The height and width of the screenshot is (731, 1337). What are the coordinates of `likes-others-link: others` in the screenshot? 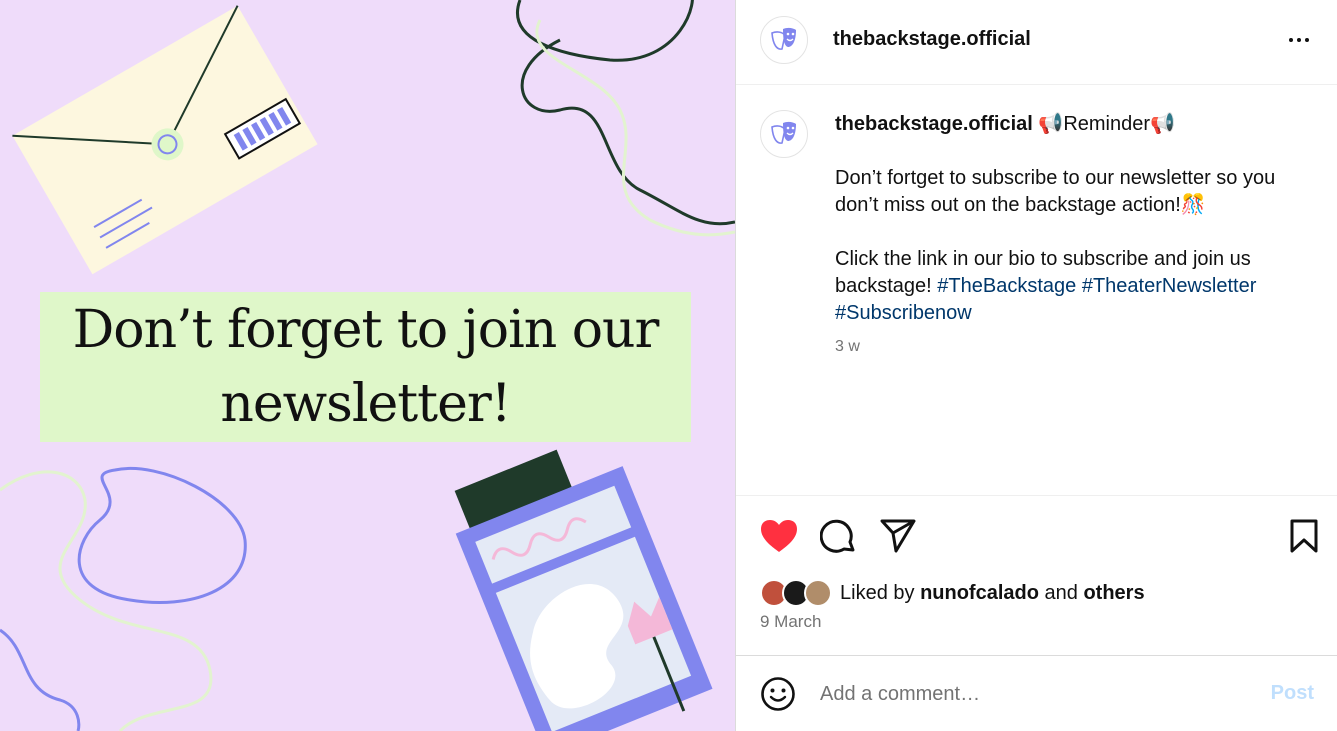 It's located at (1113, 593).